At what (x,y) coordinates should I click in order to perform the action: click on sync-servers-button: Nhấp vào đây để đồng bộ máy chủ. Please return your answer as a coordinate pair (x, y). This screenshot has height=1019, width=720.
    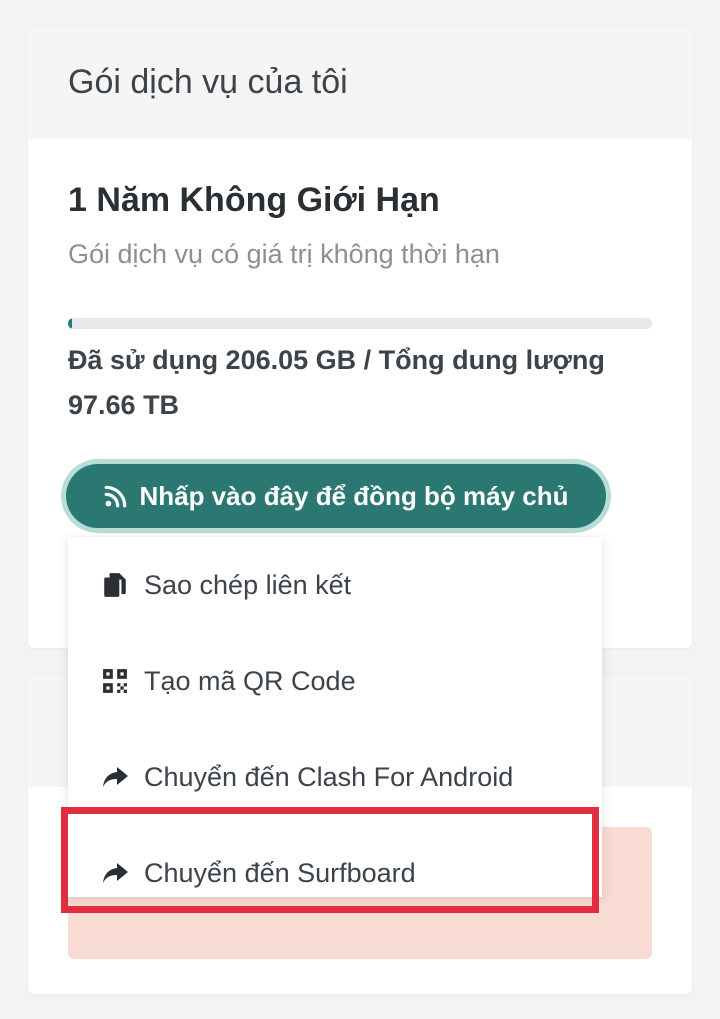
    Looking at the image, I should click on (336, 496).